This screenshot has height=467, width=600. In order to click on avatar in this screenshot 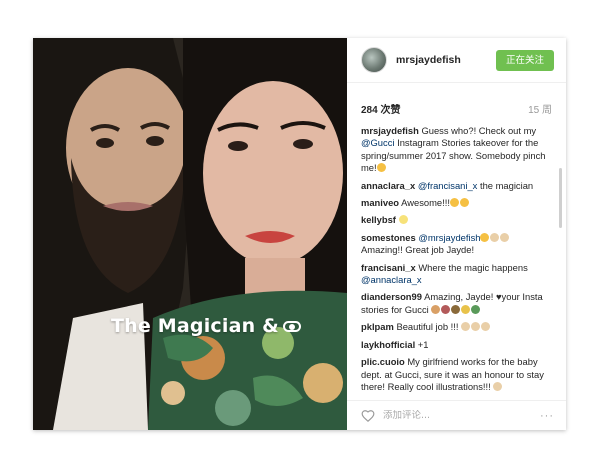, I will do `click(374, 60)`.